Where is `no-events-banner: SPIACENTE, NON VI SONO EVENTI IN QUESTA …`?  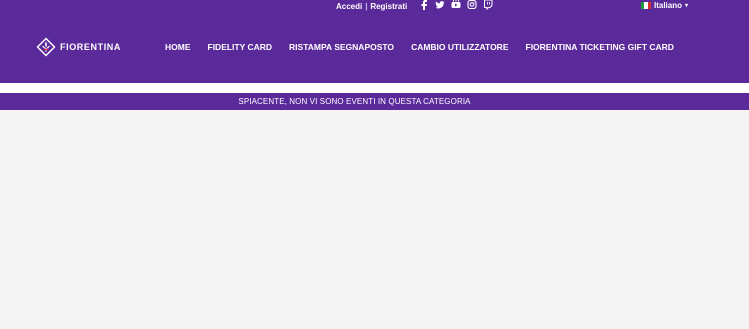
no-events-banner: SPIACENTE, NON VI SONO EVENTI IN QUESTA … is located at coordinates (374, 101).